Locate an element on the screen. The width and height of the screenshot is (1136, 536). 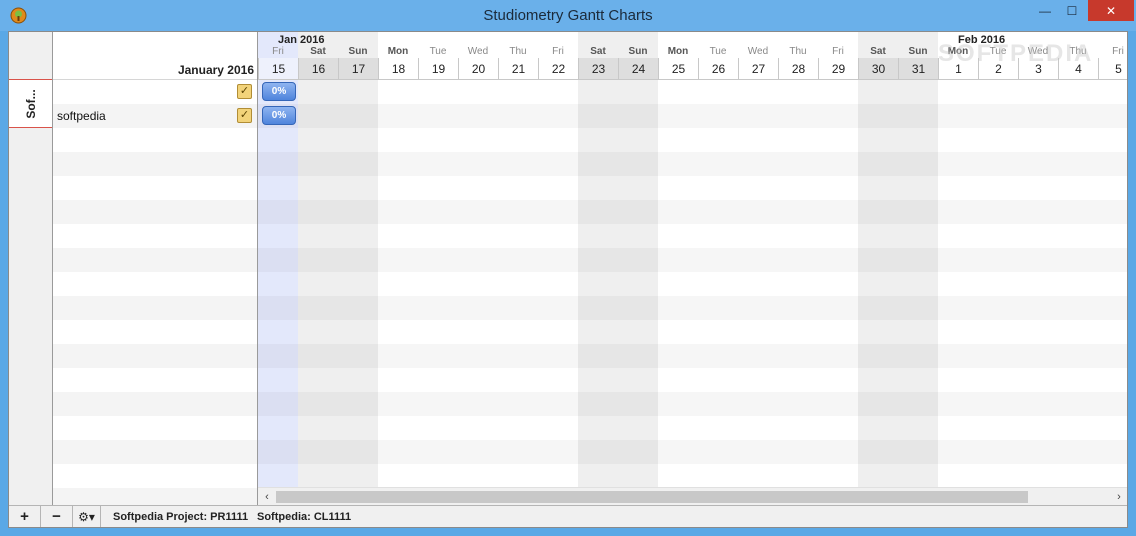
day-number: 25 is located at coordinates (678, 69).